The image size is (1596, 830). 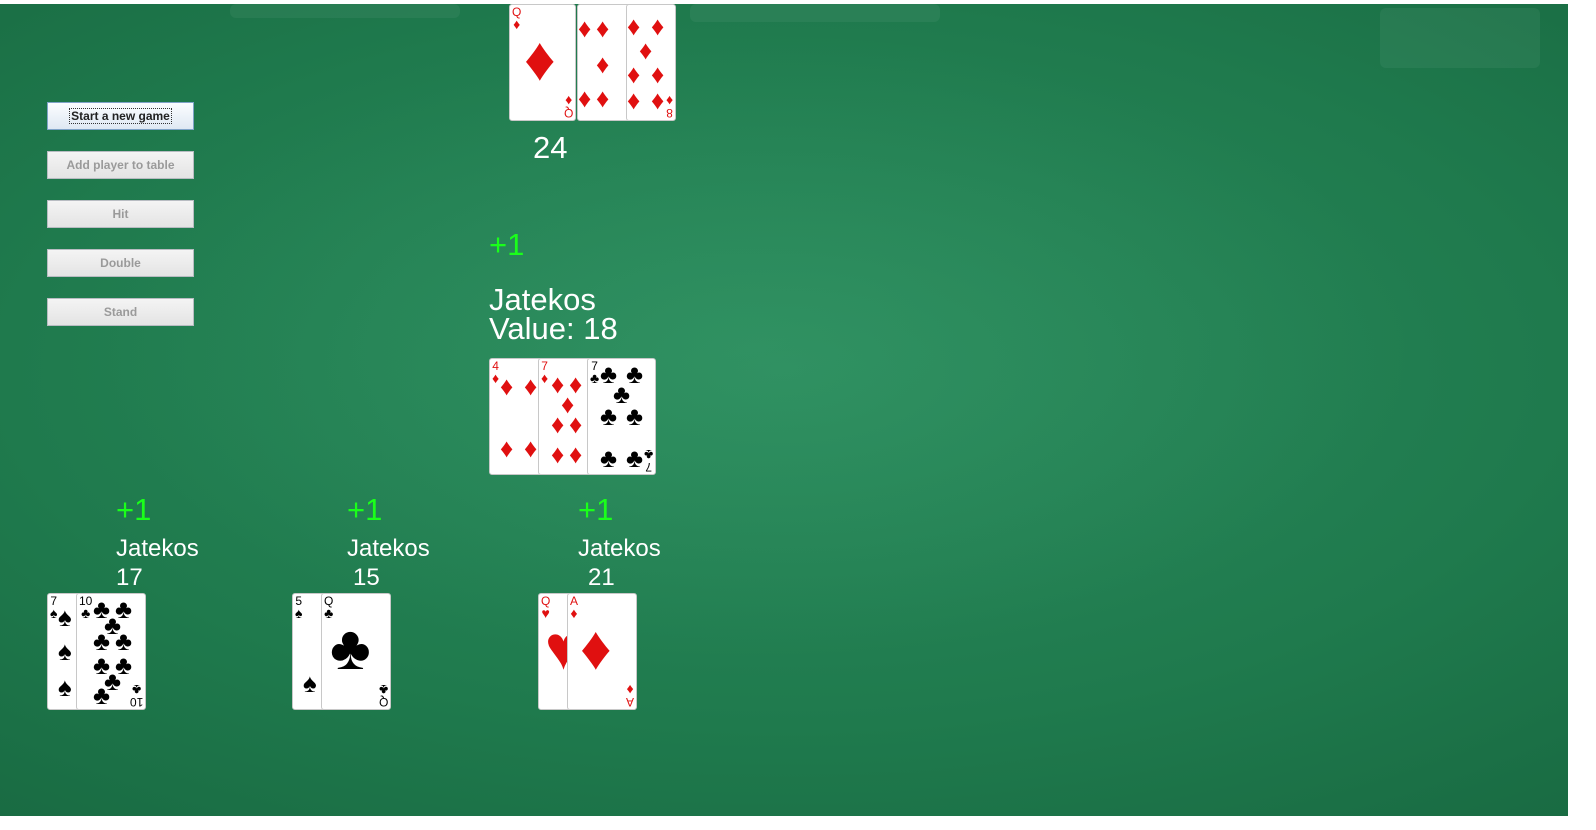 I want to click on playing-card: ♦ ♦ ♦ ♦ ♦ ♦ ♦ 8 ♦, so click(x=651, y=62).